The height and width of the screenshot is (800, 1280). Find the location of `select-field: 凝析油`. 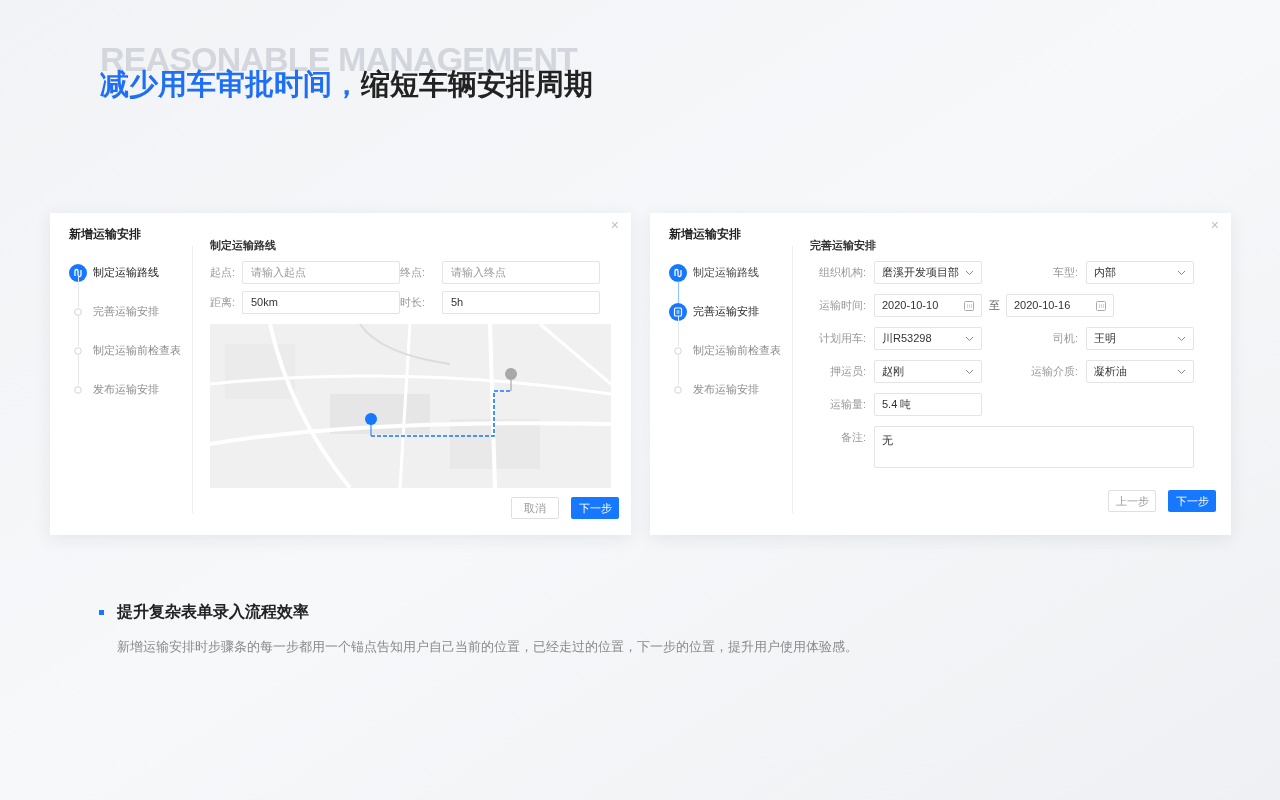

select-field: 凝析油 is located at coordinates (1140, 371).